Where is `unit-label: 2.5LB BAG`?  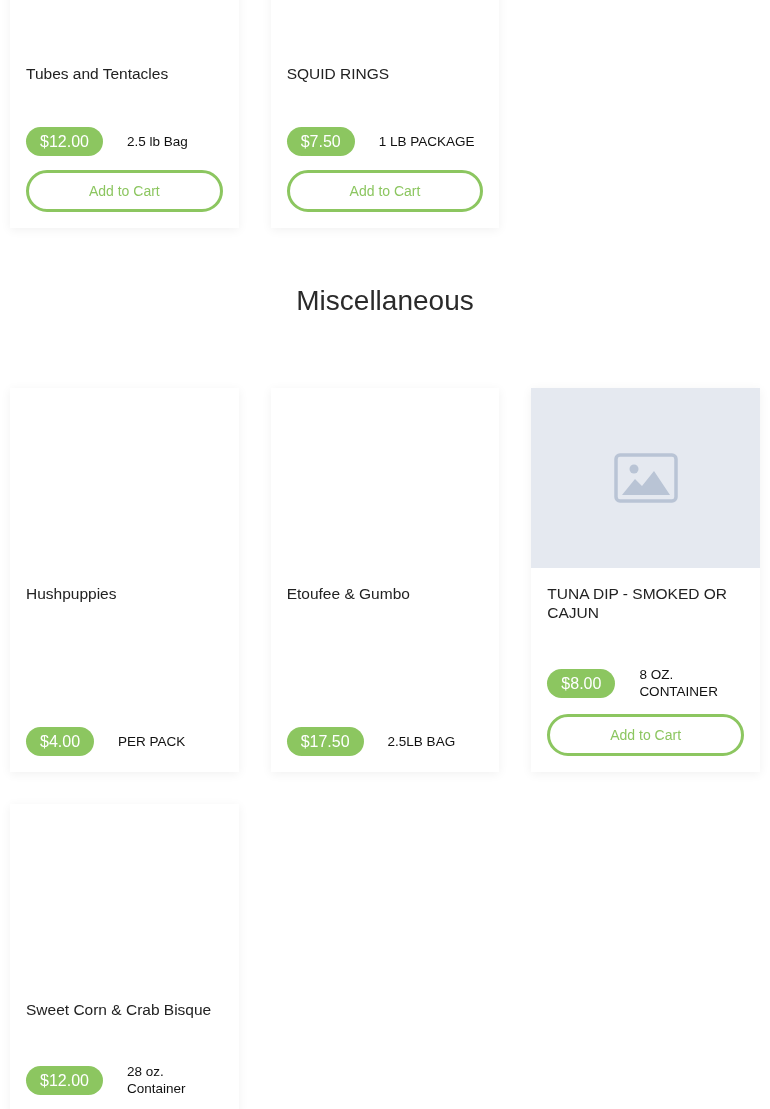 unit-label: 2.5LB BAG is located at coordinates (422, 741).